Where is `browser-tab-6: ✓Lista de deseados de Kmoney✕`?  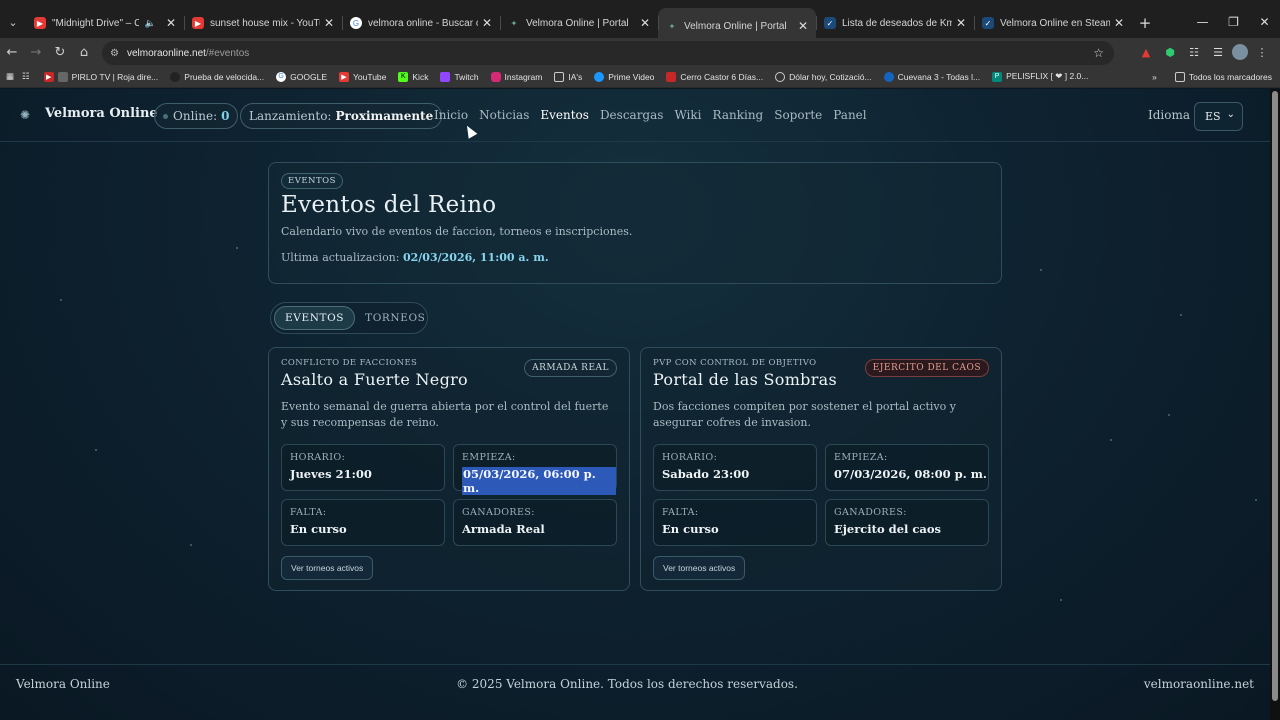
browser-tab-6: ✓Lista de deseados de Kmoney✕ is located at coordinates (895, 23).